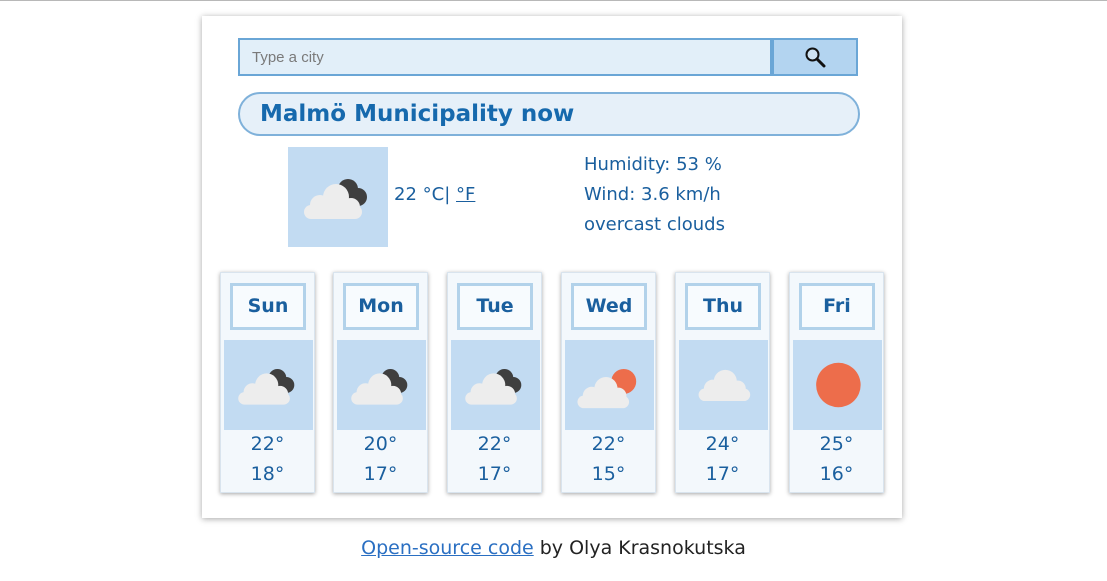  I want to click on forecast-day: Fri 25° 16°, so click(836, 382).